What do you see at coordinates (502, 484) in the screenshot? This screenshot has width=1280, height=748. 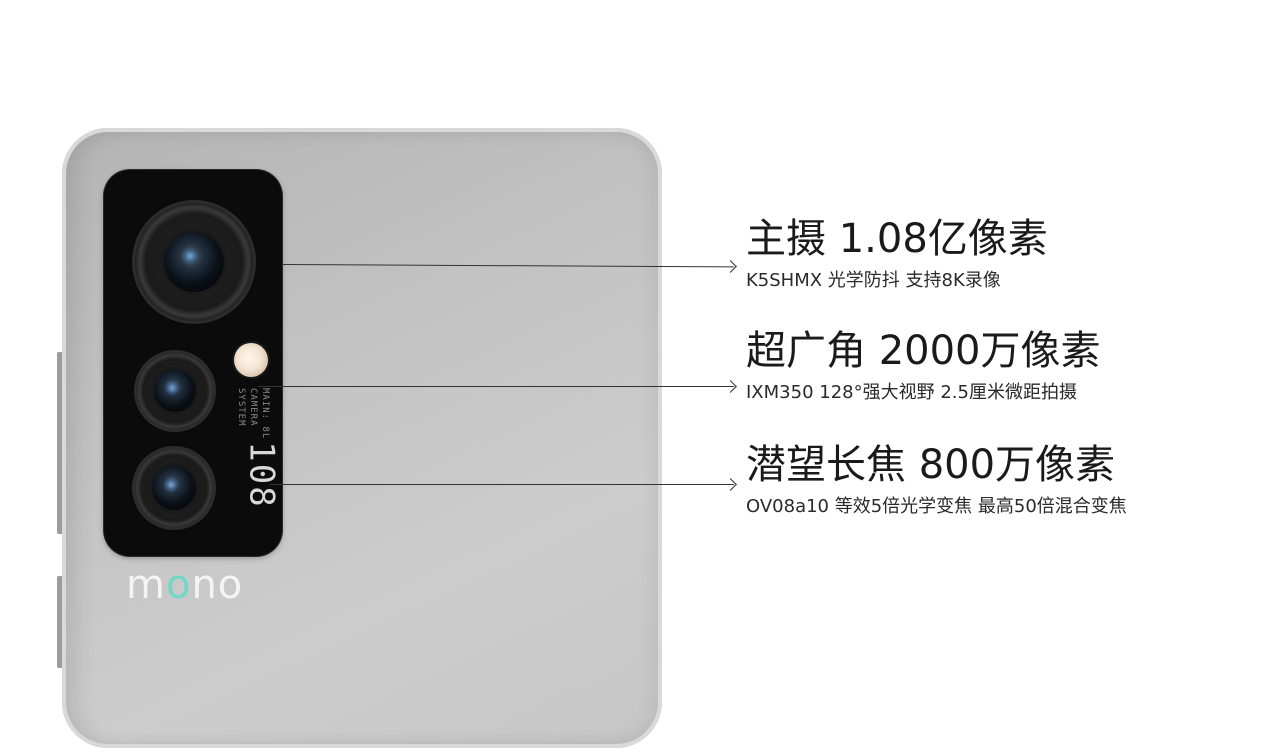 I see `leader-line-telephoto` at bounding box center [502, 484].